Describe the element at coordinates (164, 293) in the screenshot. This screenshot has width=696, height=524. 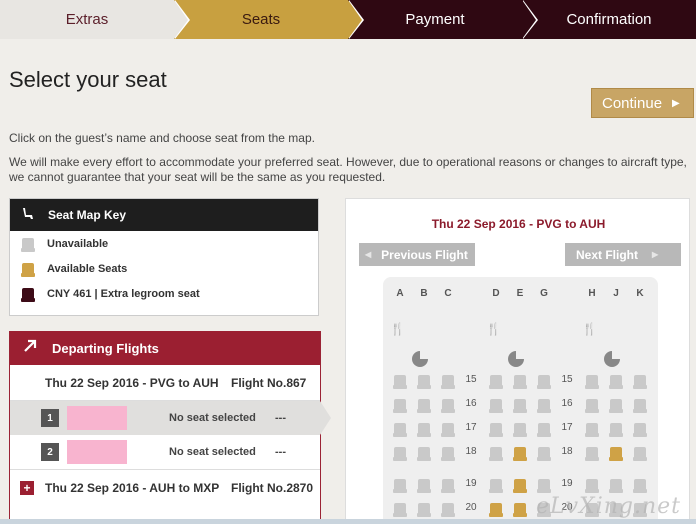
I see `key-extra-legroom: CNY 461 | Extra legroom seat` at that location.